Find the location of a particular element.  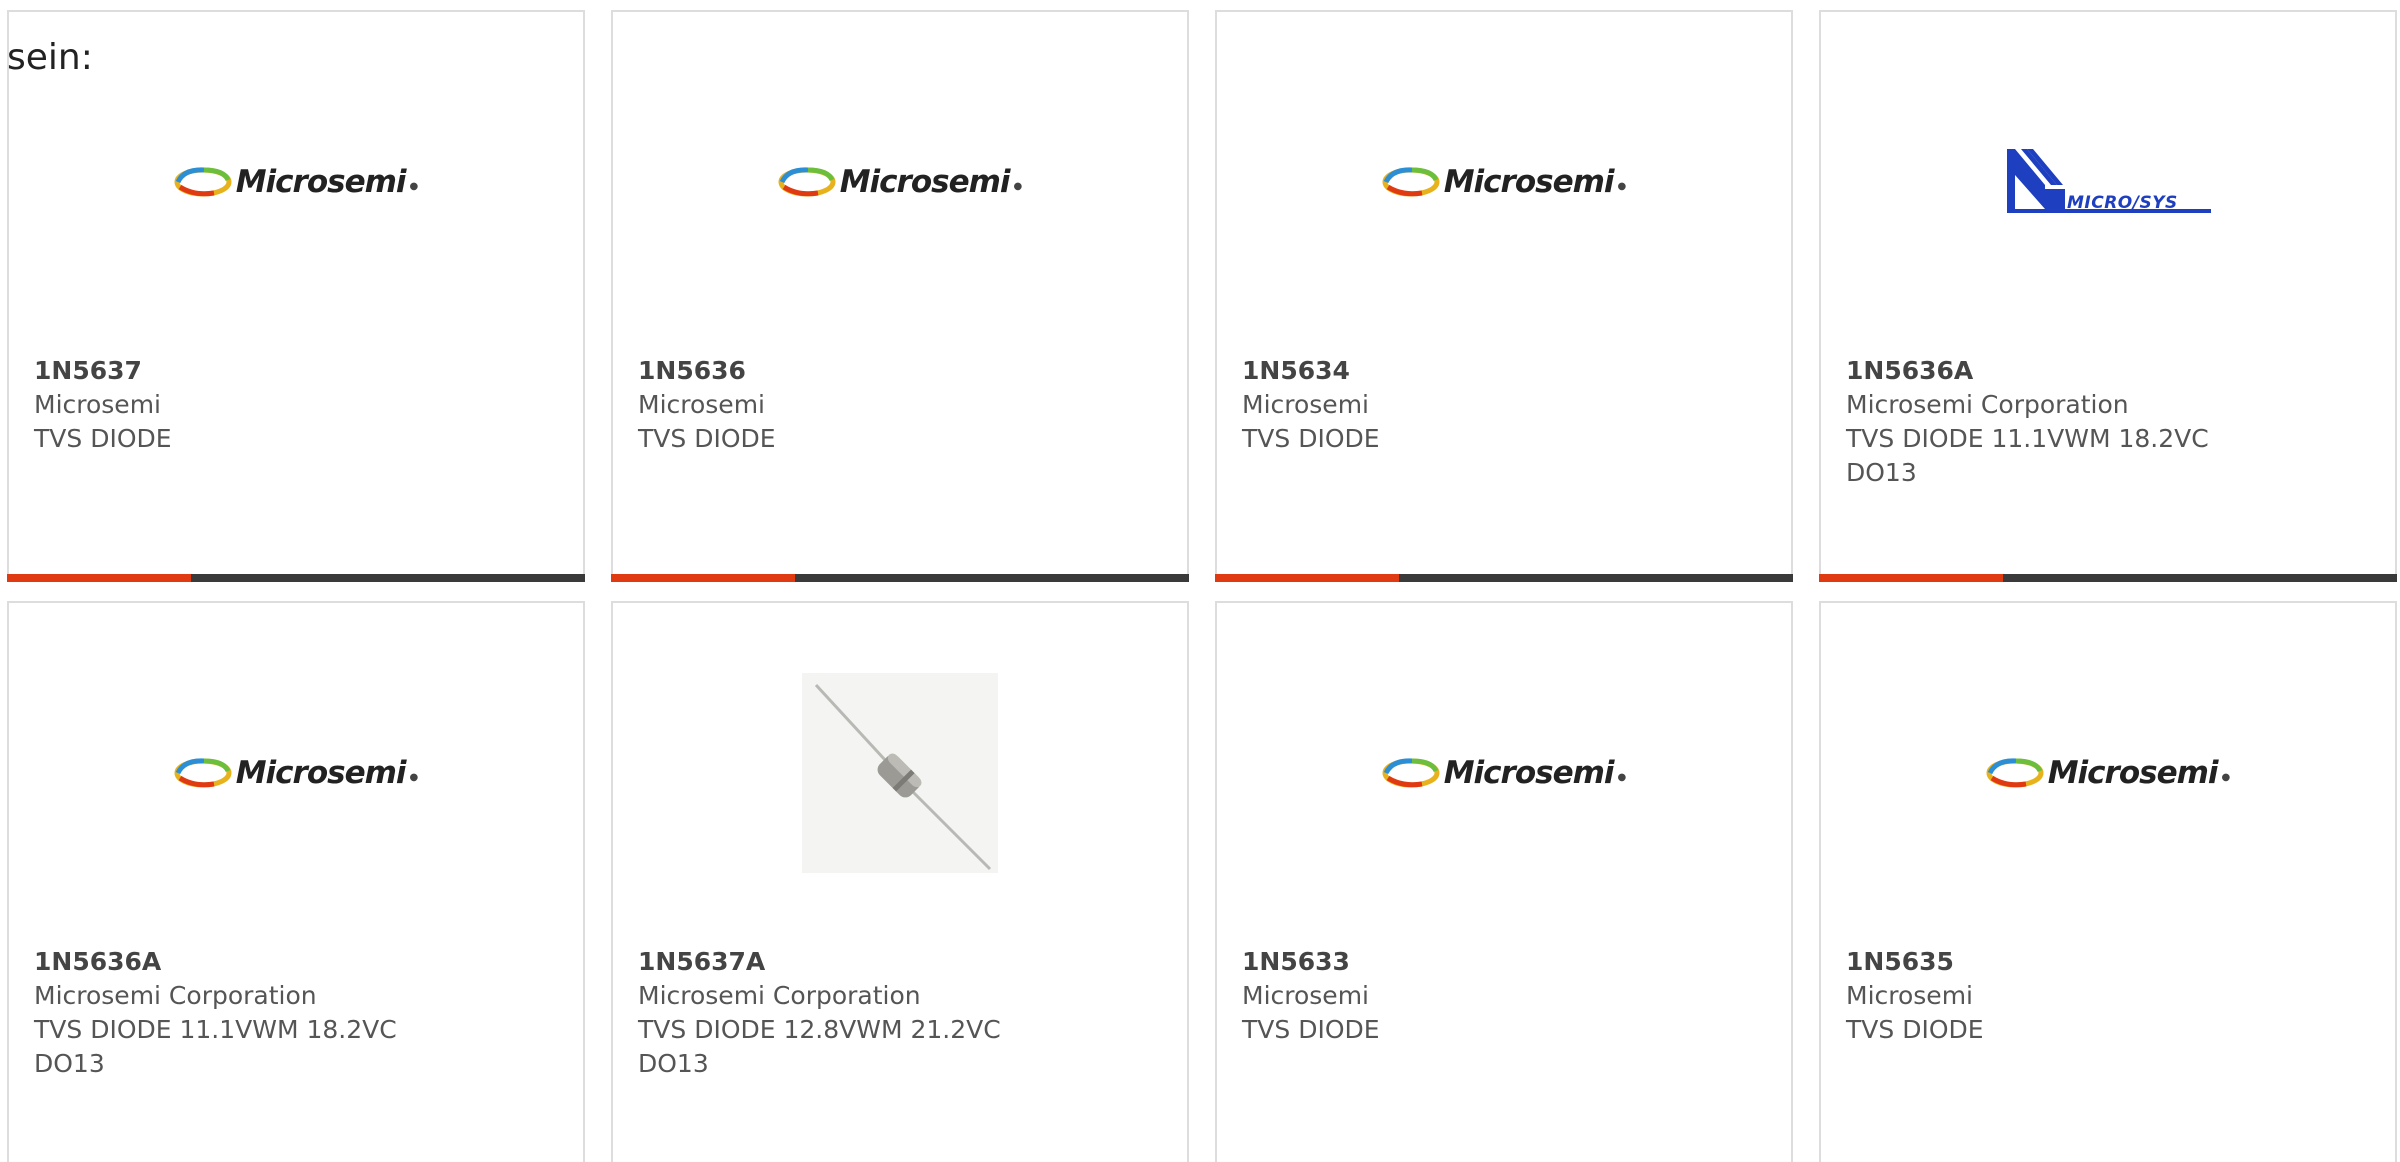

part-number: 1N5636 is located at coordinates (900, 371).